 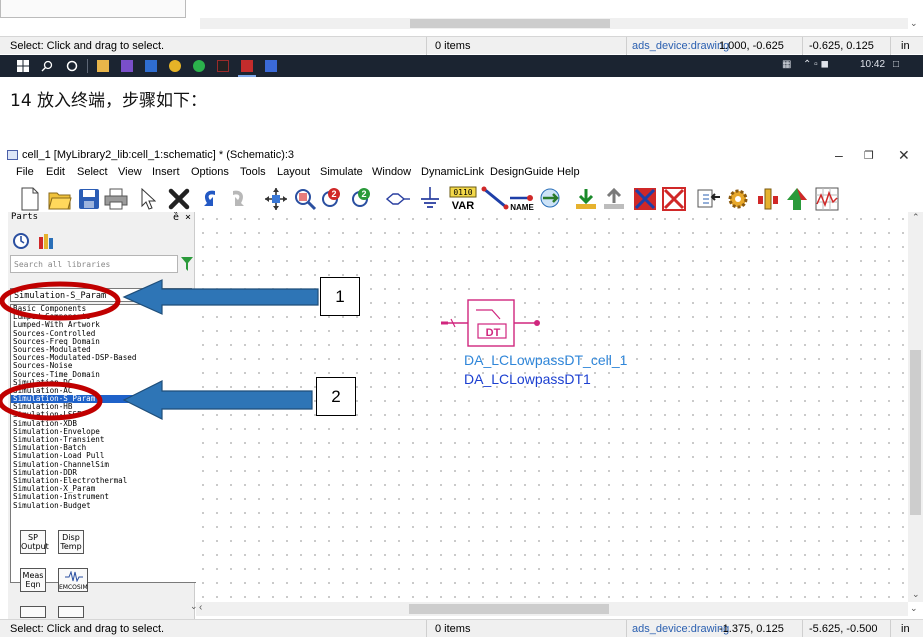 What do you see at coordinates (159, 350) in the screenshot?
I see `annotation-overlay` at bounding box center [159, 350].